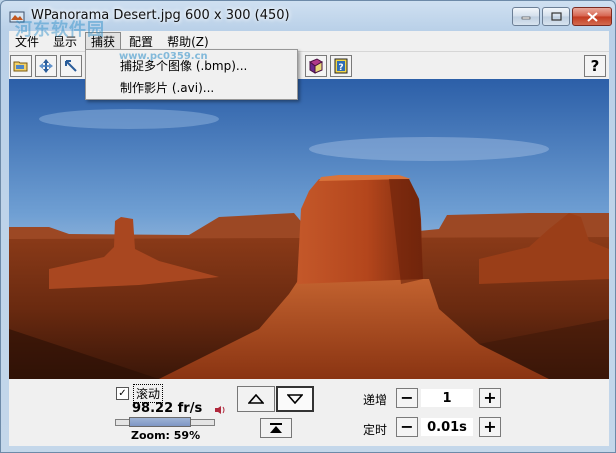 The width and height of the screenshot is (616, 453). What do you see at coordinates (160, 422) in the screenshot?
I see `speed-slider-thumb` at bounding box center [160, 422].